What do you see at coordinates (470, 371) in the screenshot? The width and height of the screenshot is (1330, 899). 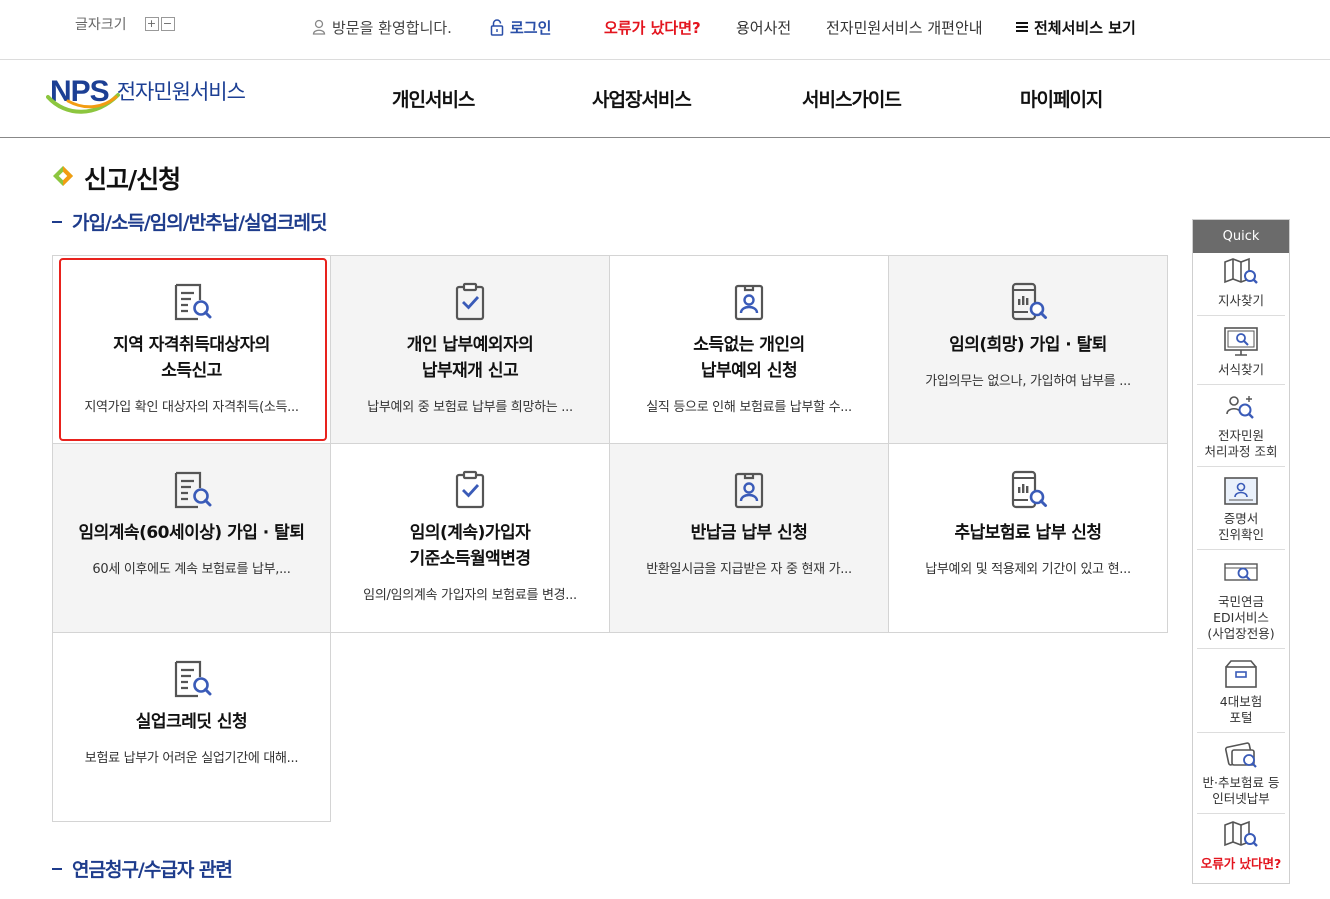 I see `service-card-title-line: 납부재개 신고` at bounding box center [470, 371].